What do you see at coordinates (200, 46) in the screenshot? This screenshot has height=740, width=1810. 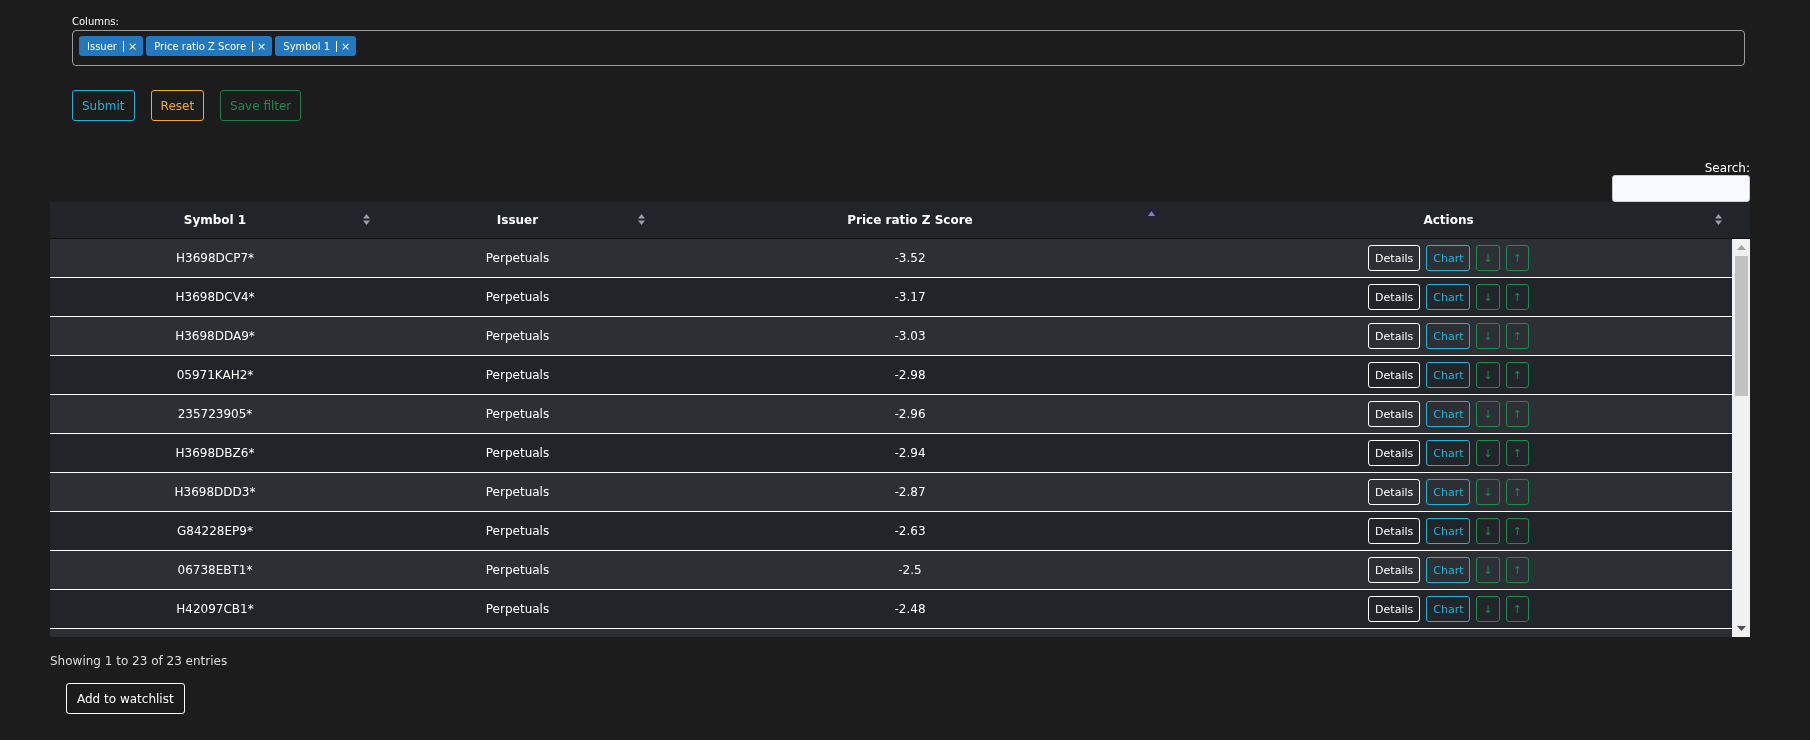 I see `tag-label: Price ratio Z Score` at bounding box center [200, 46].